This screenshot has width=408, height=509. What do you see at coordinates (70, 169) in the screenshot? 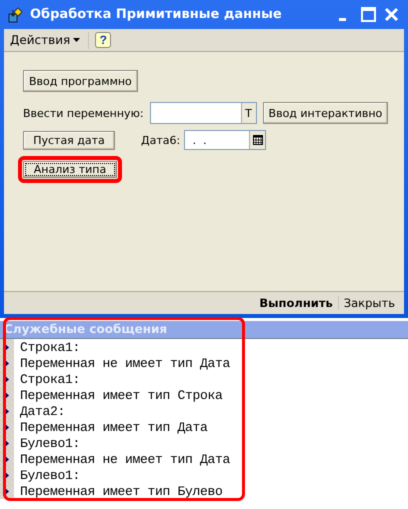
I see `analyze-button: Анализ типа` at bounding box center [70, 169].